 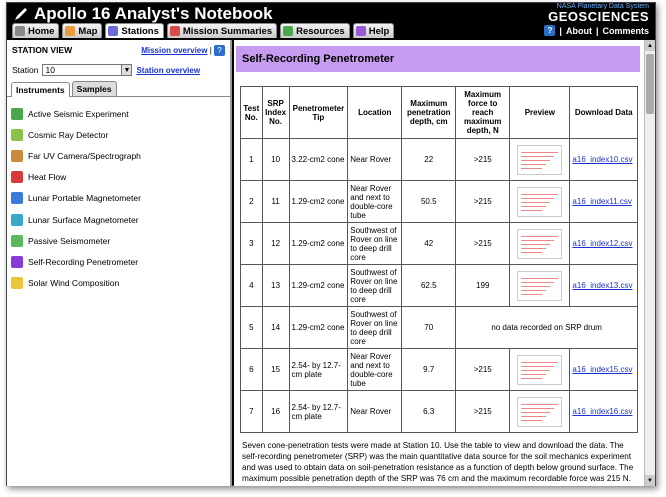 What do you see at coordinates (174, 31) in the screenshot?
I see `mission-summaries-icon` at bounding box center [174, 31].